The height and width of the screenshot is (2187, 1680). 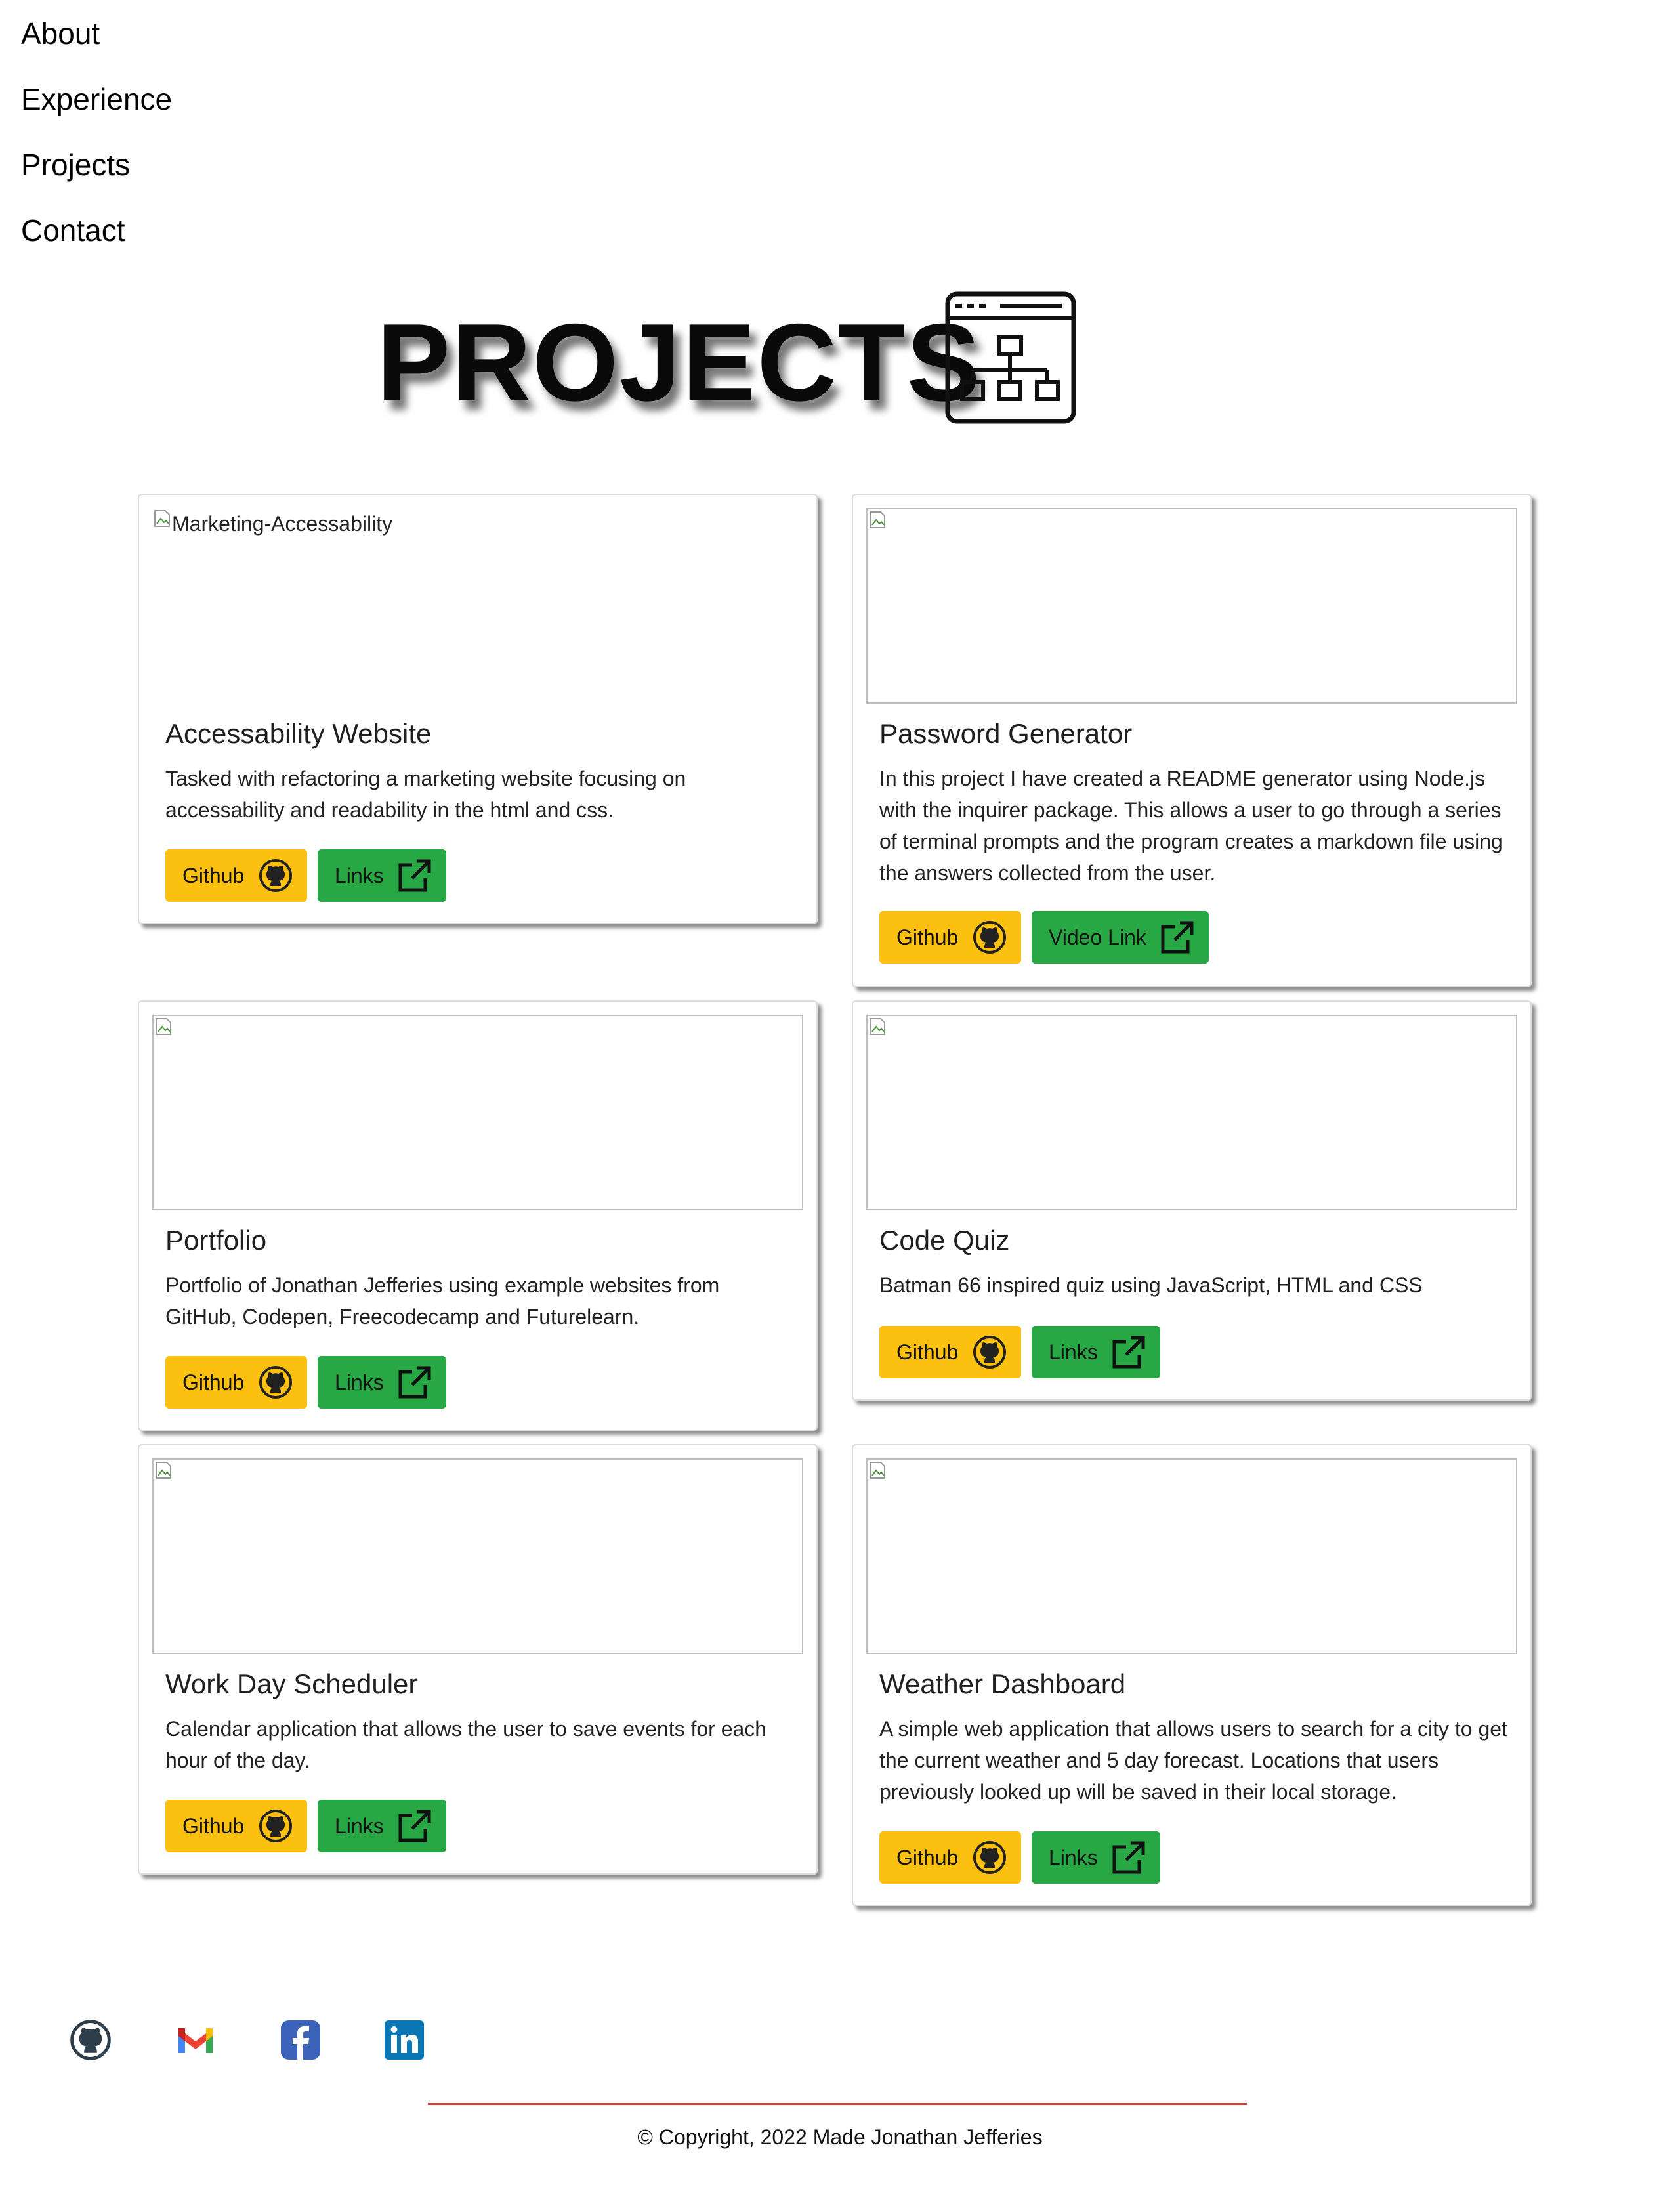 I want to click on gmail-icon, so click(x=195, y=2040).